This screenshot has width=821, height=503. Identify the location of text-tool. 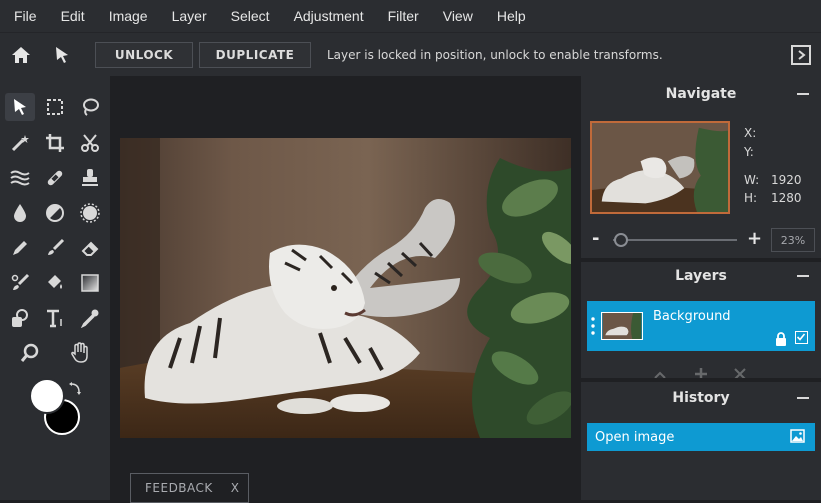
(55, 318).